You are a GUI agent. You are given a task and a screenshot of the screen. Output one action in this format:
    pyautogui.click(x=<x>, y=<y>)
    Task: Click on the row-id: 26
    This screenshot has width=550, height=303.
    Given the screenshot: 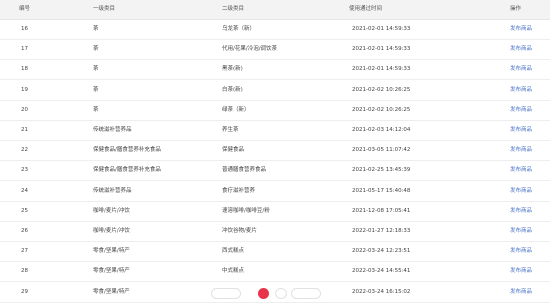 What is the action you would take?
    pyautogui.click(x=24, y=231)
    